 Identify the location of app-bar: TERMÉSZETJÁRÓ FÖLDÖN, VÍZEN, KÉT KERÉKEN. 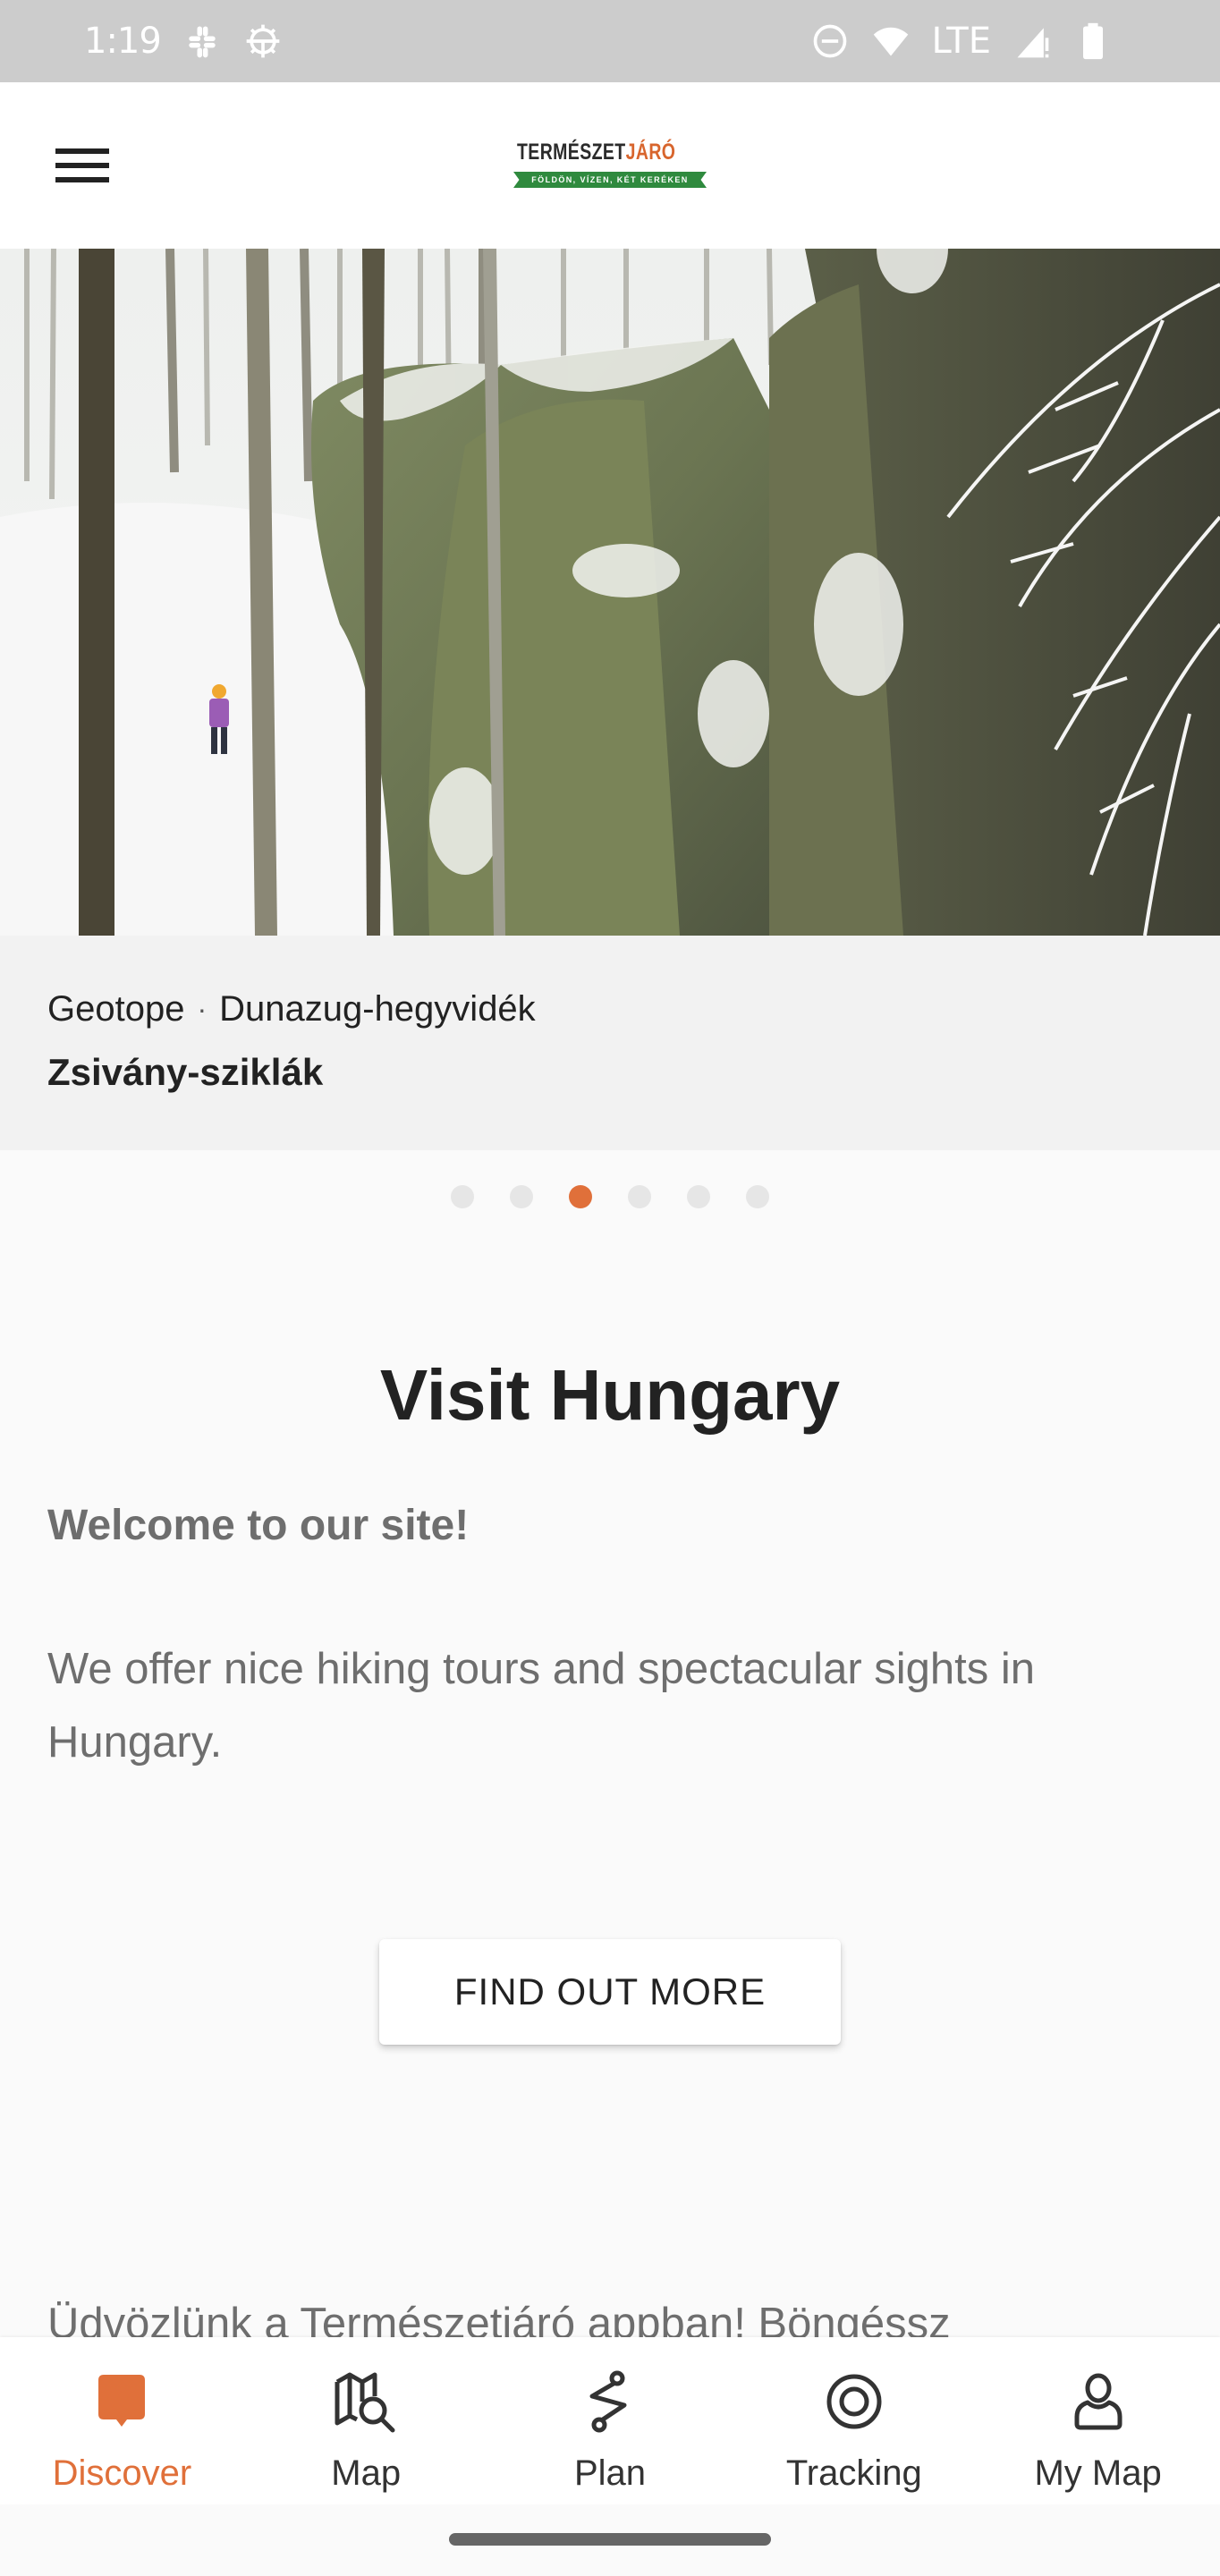
(610, 165).